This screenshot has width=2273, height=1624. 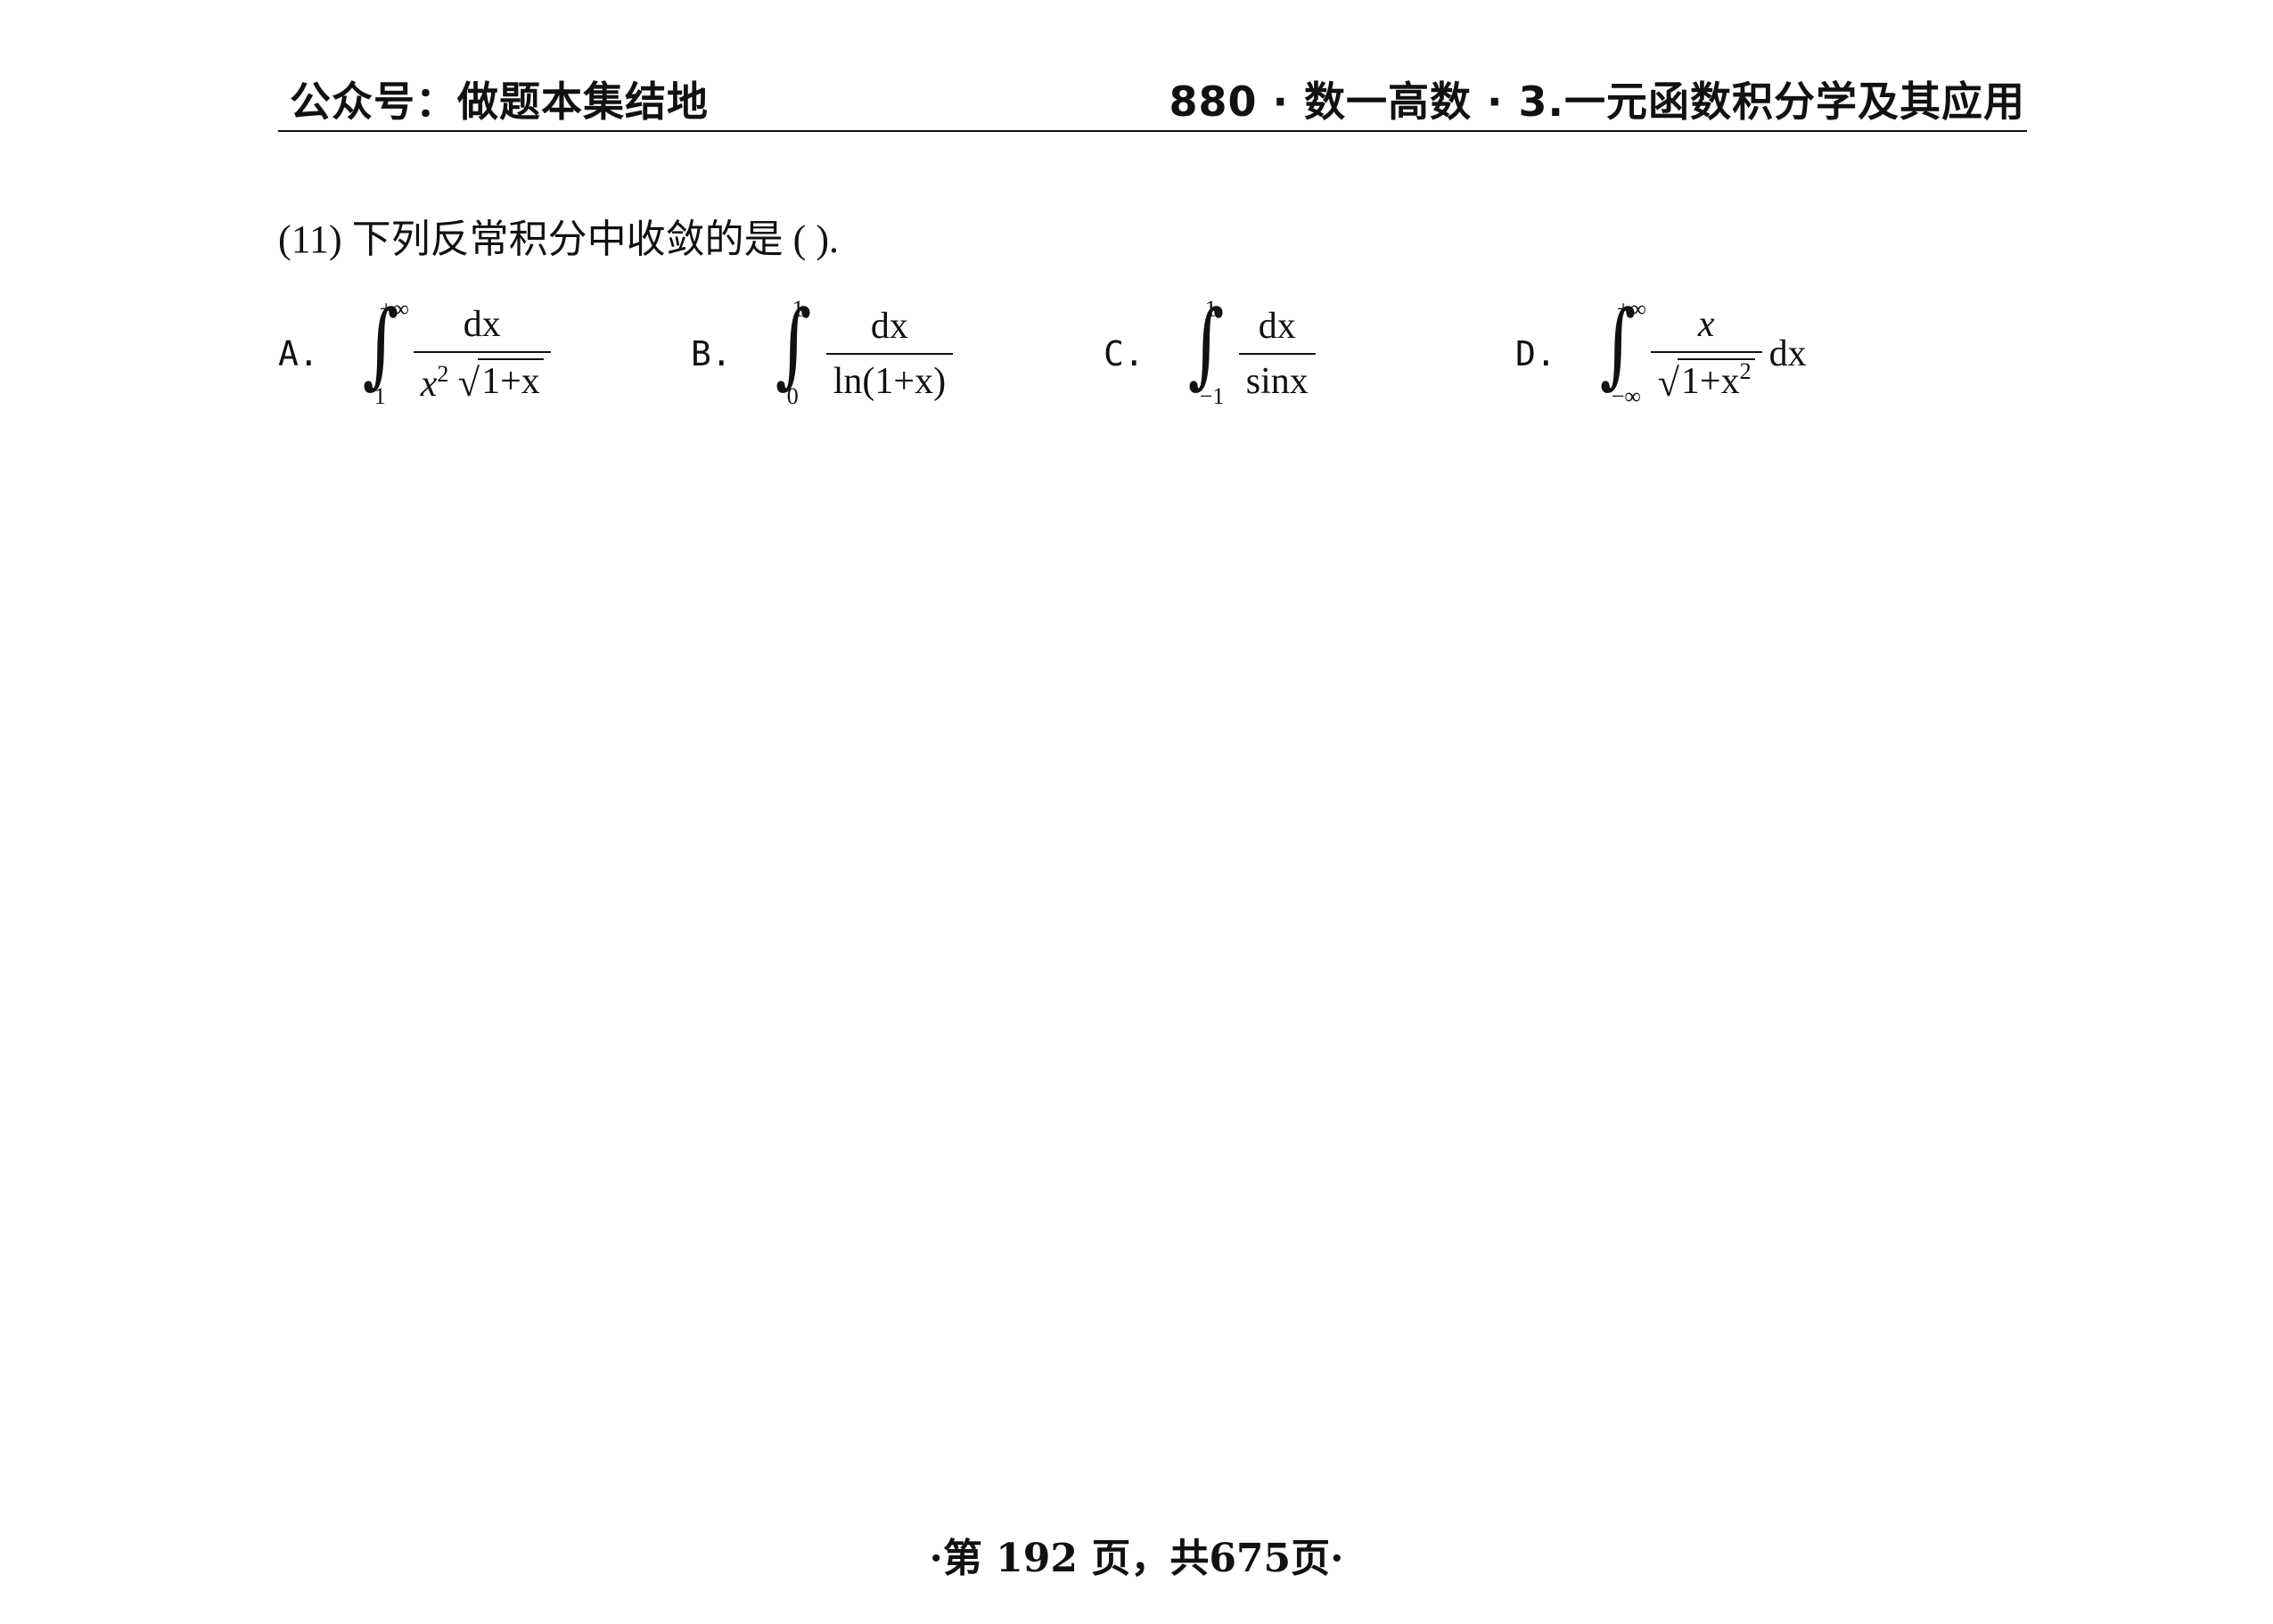 What do you see at coordinates (429, 384) in the screenshot?
I see `den-variable: x` at bounding box center [429, 384].